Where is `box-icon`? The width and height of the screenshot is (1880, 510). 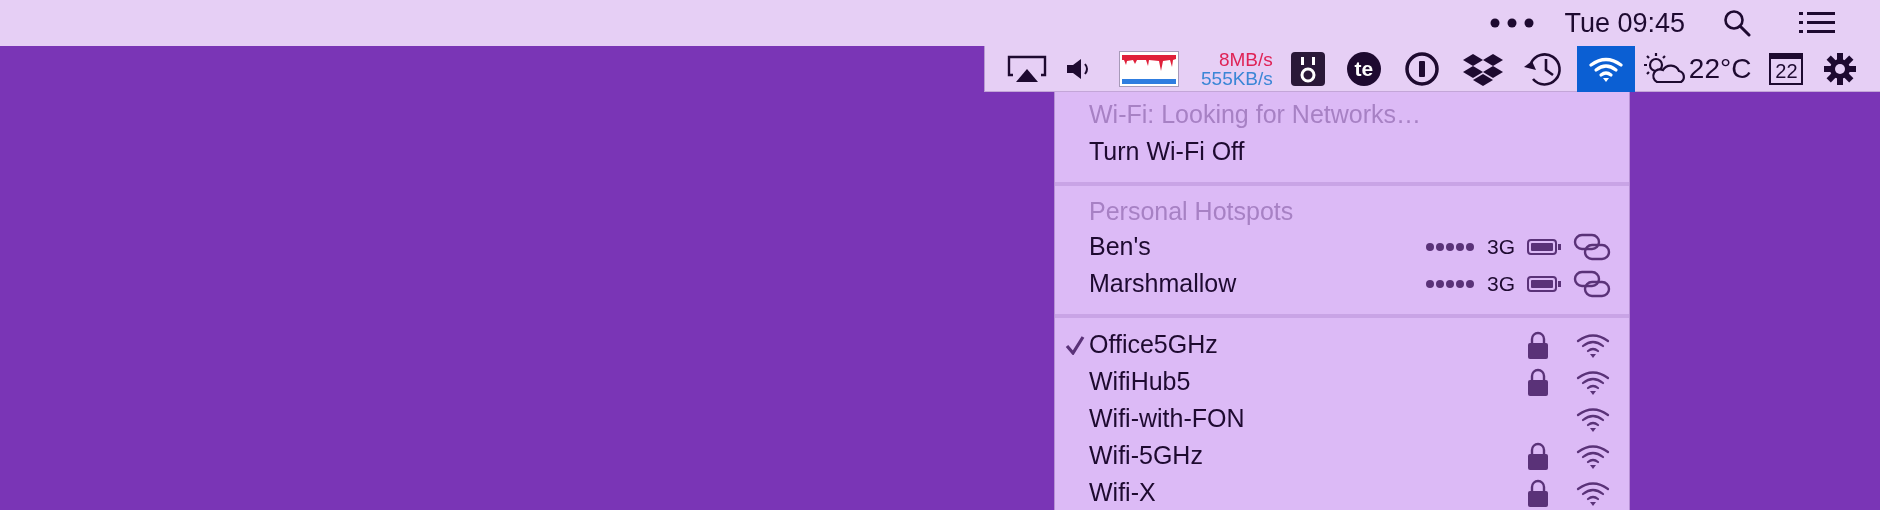 box-icon is located at coordinates (1482, 68).